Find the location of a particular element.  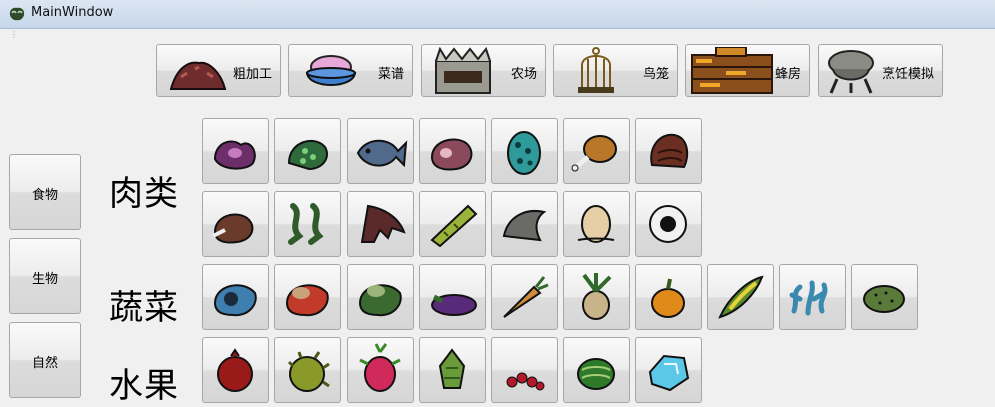

frog-legs-icon is located at coordinates (306, 224).